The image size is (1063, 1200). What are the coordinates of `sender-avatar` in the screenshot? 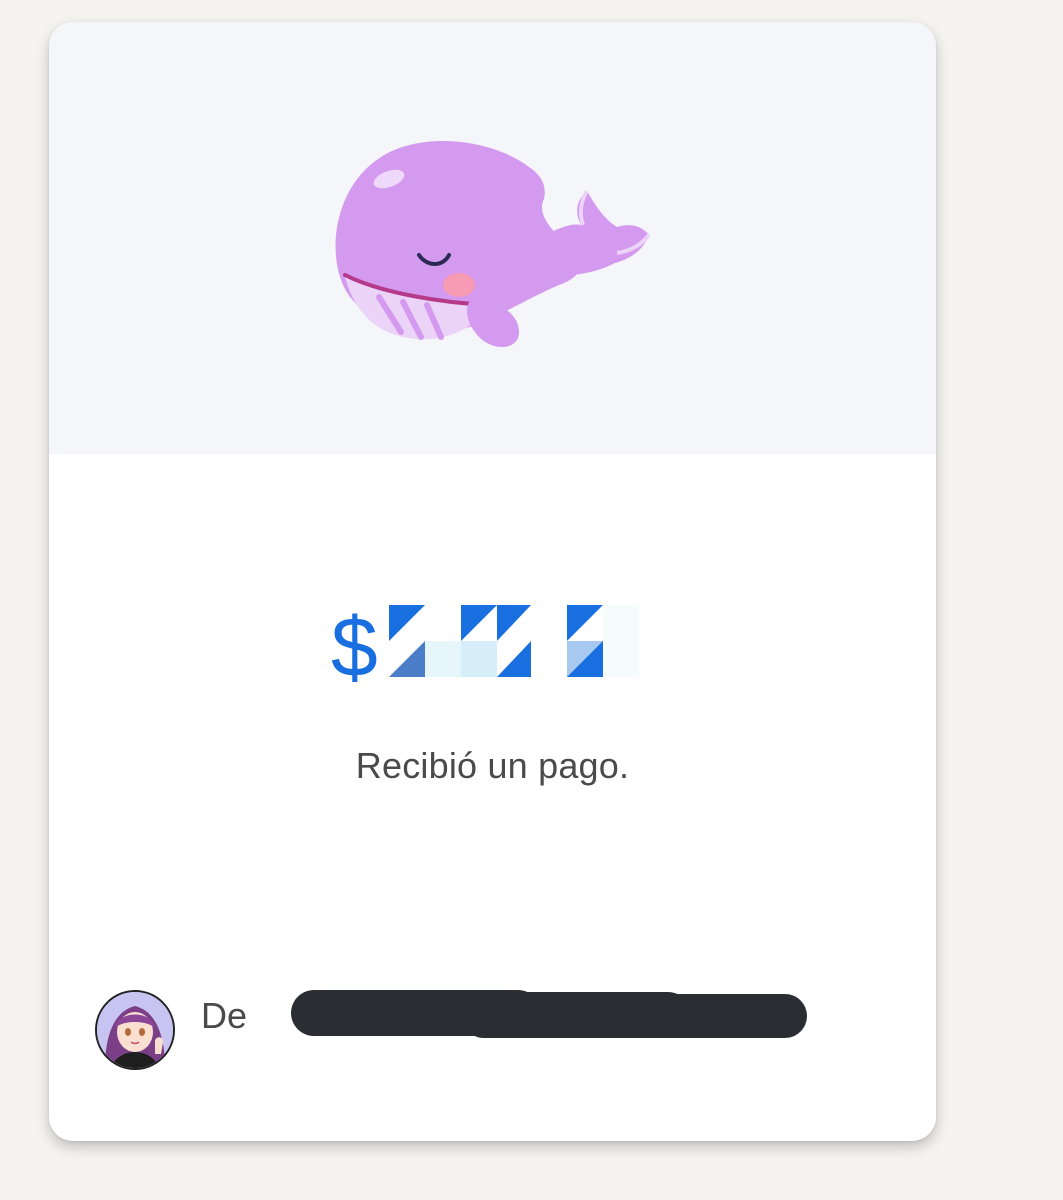 It's located at (135, 1030).